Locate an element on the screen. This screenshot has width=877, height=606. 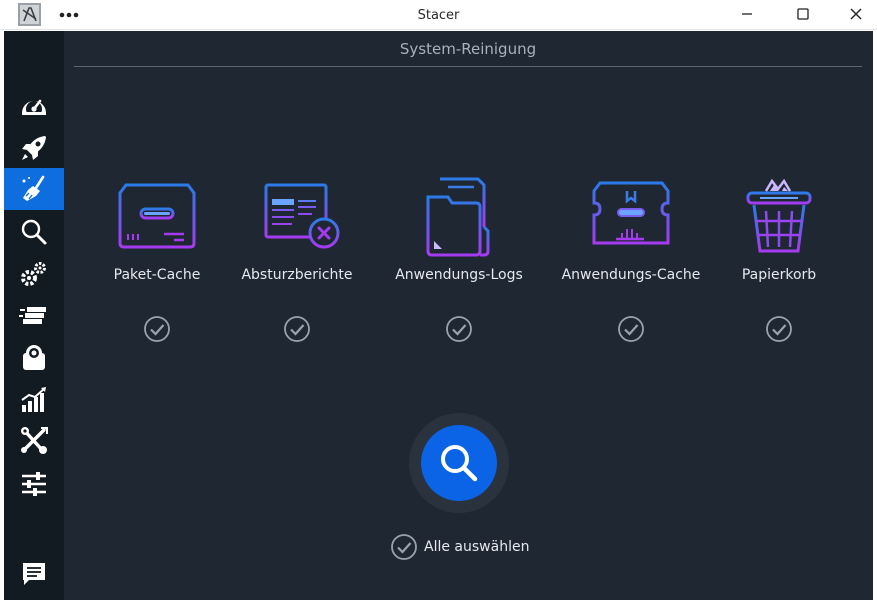
sidebar-item-cleaner is located at coordinates (34, 189).